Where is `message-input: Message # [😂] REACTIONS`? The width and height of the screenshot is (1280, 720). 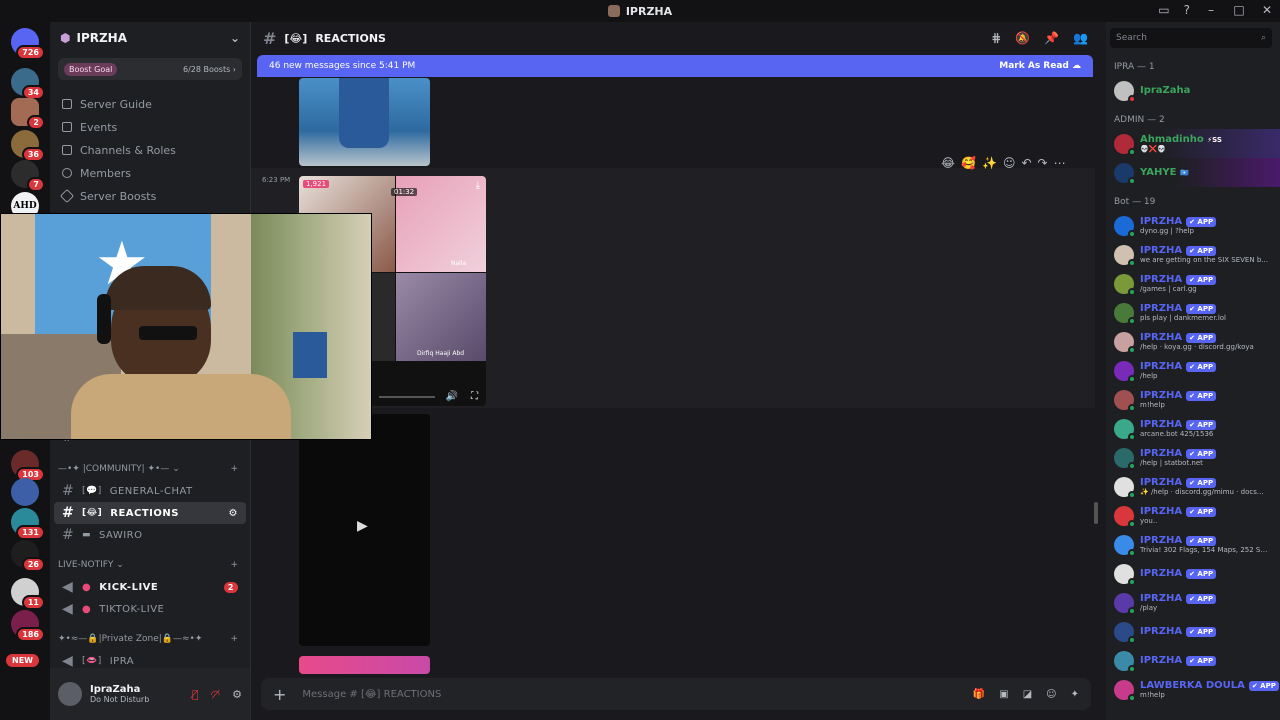
message-input: Message # [😂] REACTIONS is located at coordinates (371, 694).